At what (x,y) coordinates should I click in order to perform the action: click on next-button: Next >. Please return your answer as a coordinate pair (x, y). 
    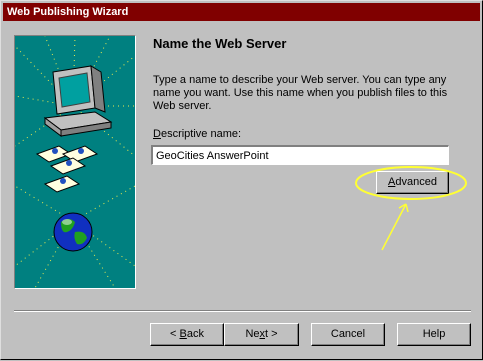
    Looking at the image, I should click on (261, 334).